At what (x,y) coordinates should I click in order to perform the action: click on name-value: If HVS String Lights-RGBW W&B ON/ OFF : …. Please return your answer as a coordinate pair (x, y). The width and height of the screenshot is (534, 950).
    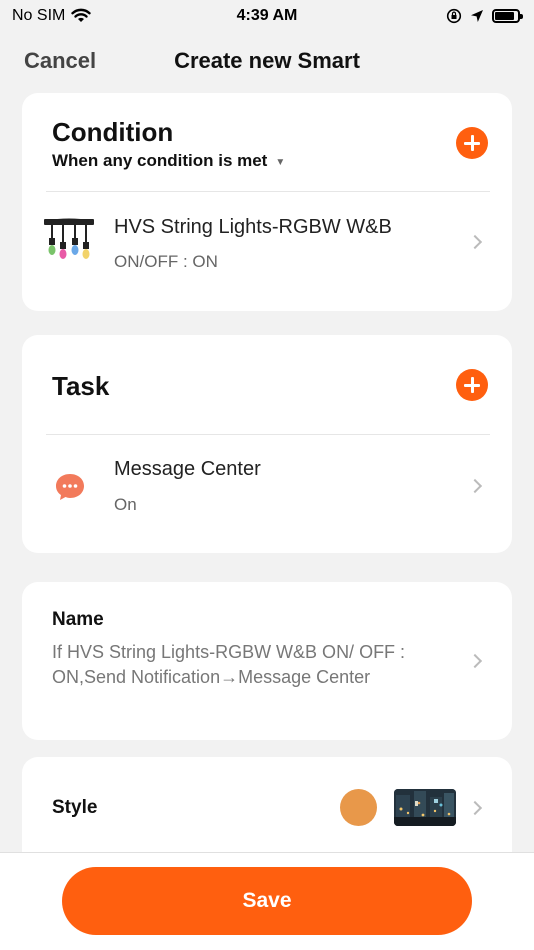
    Looking at the image, I should click on (229, 664).